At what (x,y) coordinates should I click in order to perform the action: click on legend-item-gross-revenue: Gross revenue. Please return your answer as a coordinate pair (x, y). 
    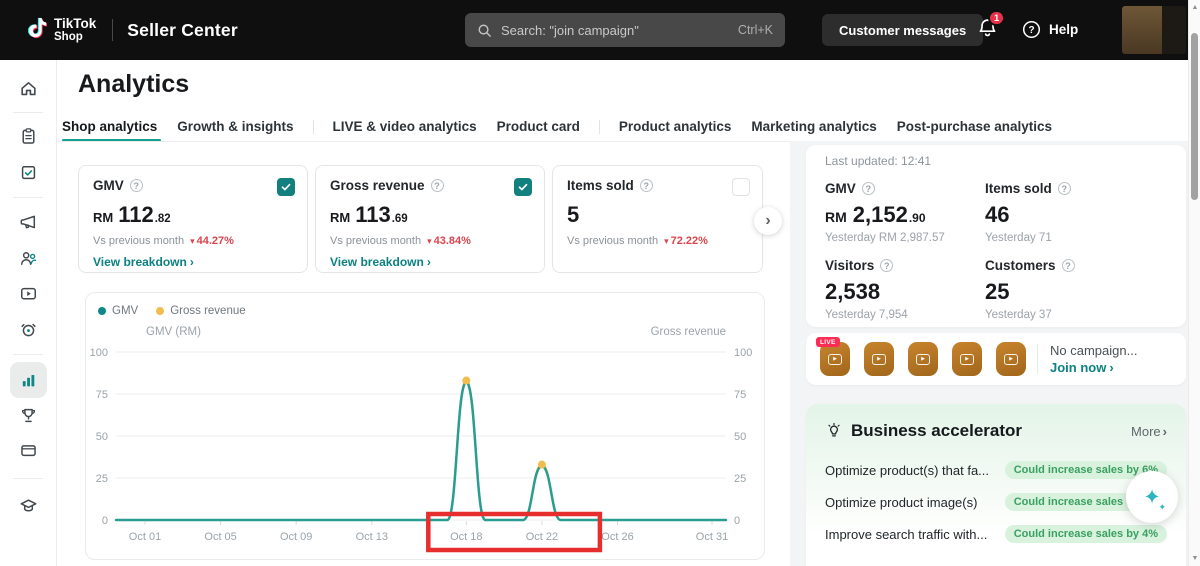
    Looking at the image, I should click on (201, 311).